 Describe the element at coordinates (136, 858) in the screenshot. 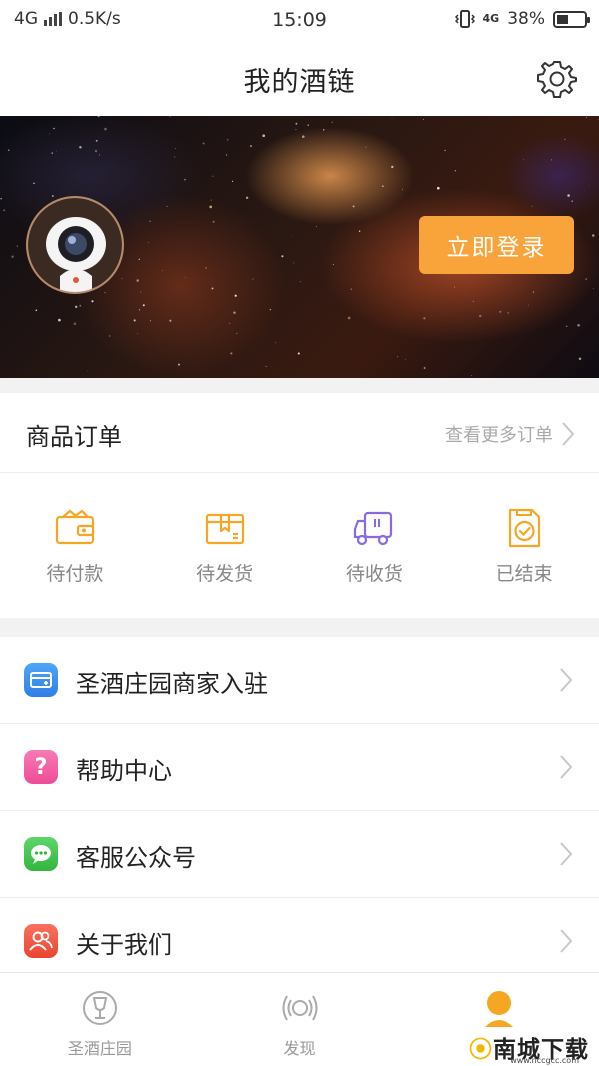

I see `menu-item-label: 客服公众号` at that location.